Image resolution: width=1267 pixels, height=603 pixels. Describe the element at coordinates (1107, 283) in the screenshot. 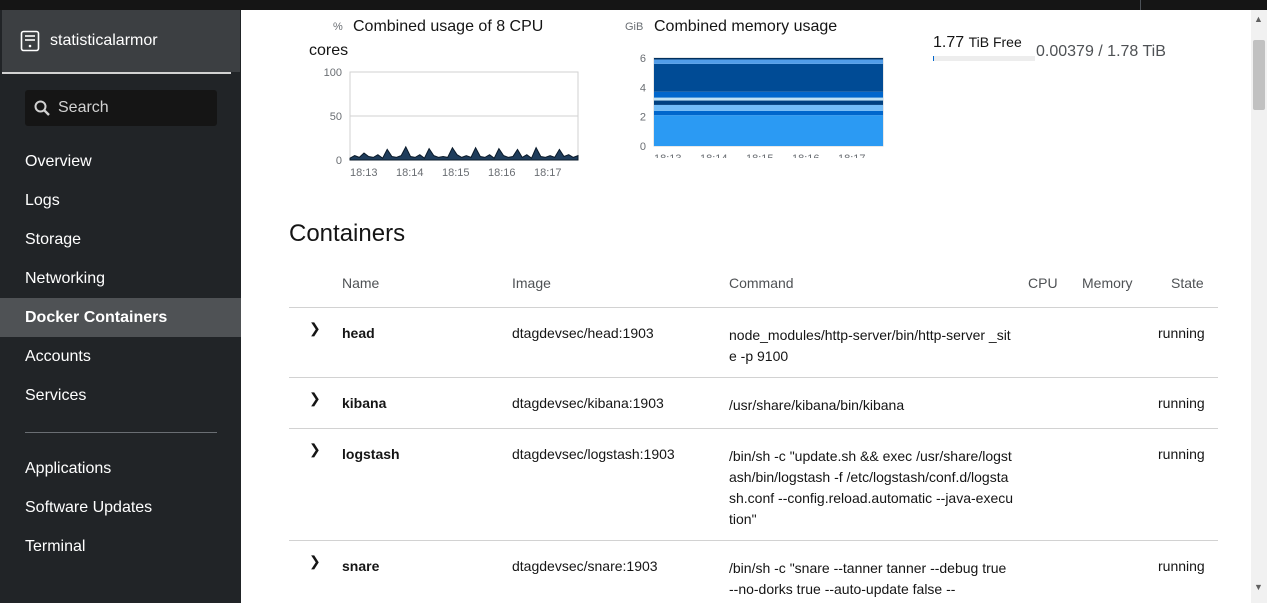

I see `column-header-memory: Memory` at that location.